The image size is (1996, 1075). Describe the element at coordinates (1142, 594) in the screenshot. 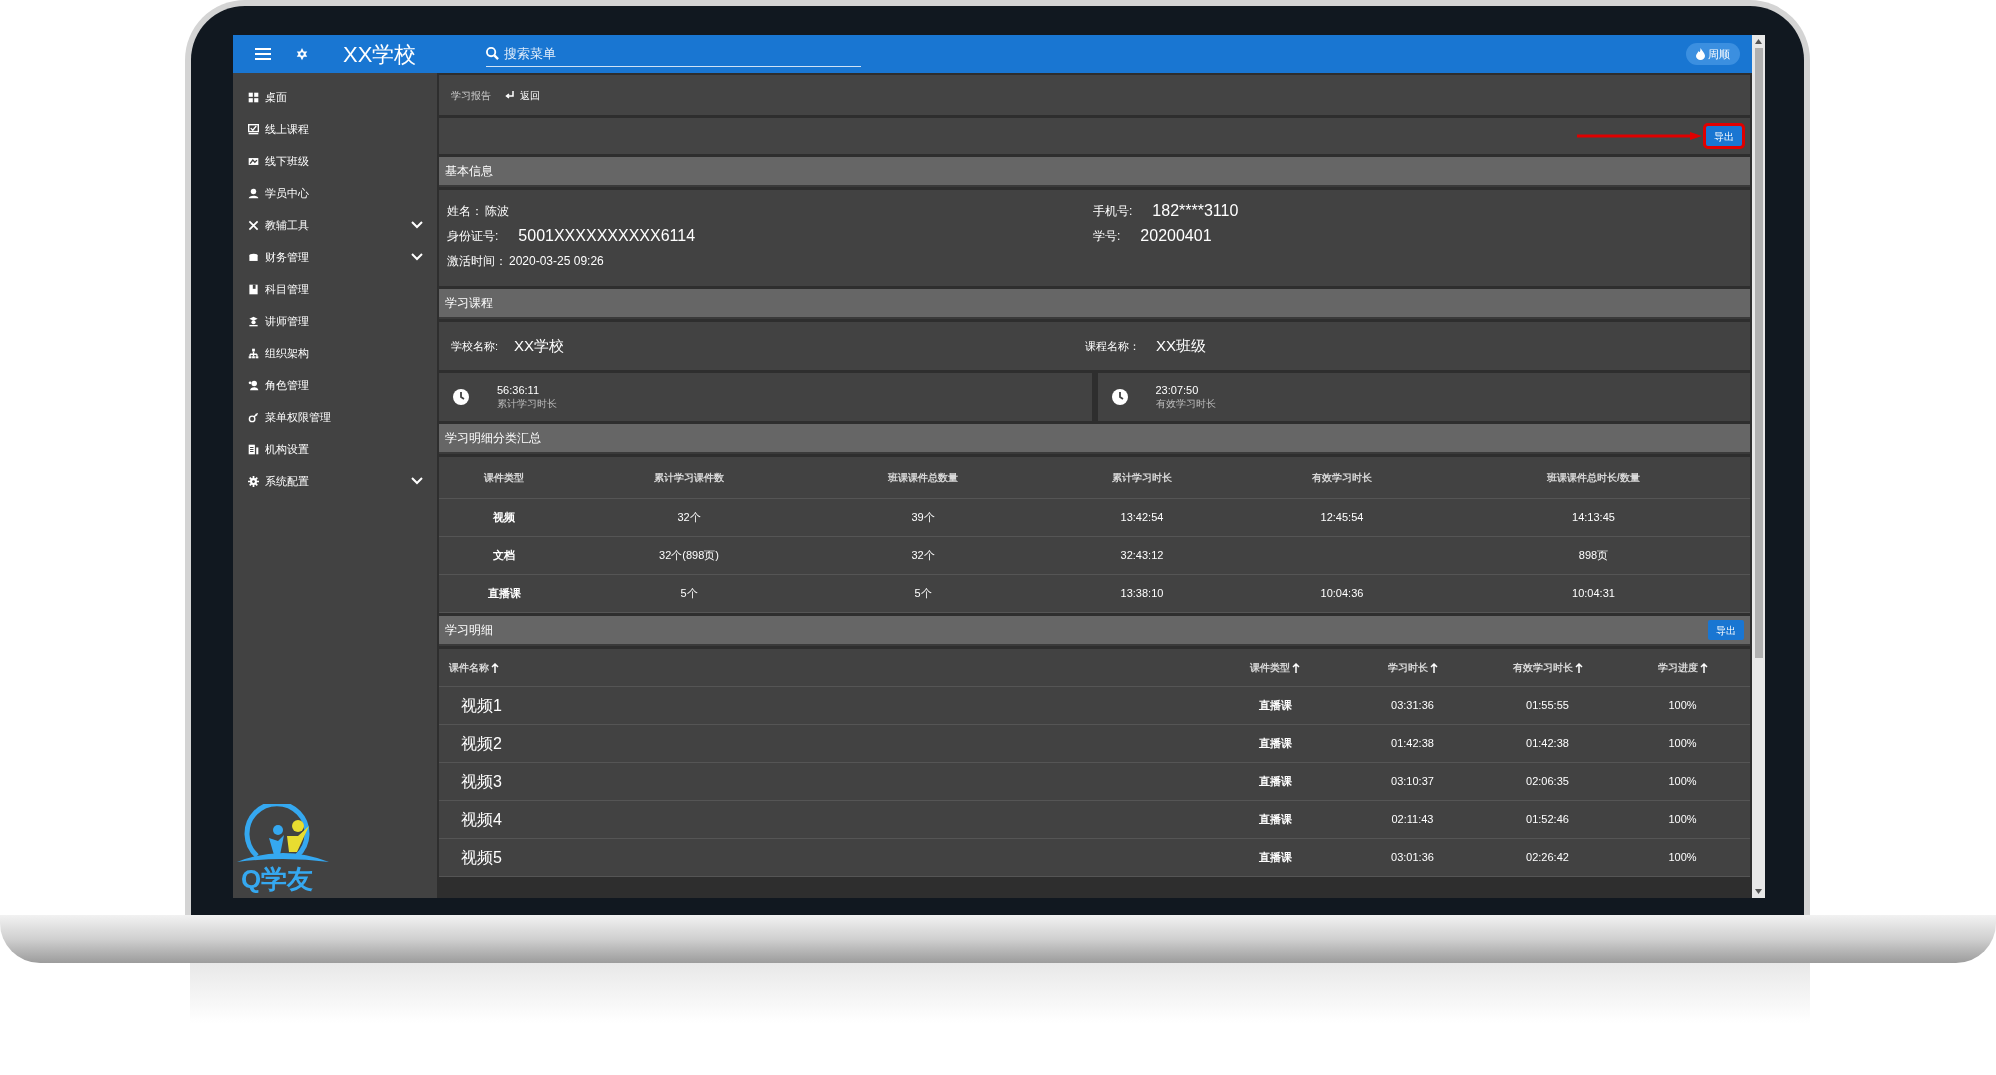

I see `table-cell-text: 13:38:10` at that location.